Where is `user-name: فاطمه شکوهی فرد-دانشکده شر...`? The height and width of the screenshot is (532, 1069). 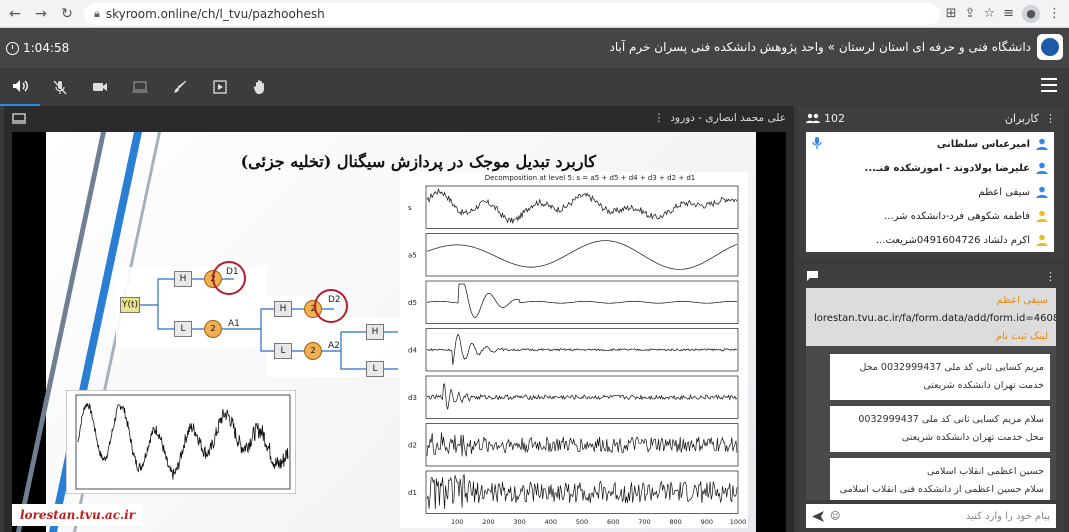 user-name: فاطمه شکوهی فرد-دانشکده شر... is located at coordinates (957, 216).